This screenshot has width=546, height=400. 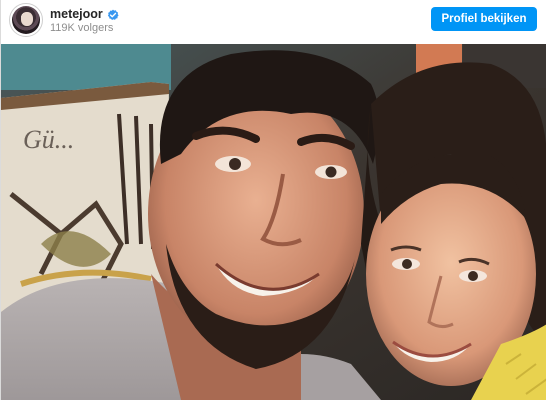 What do you see at coordinates (113, 14) in the screenshot?
I see `verified-badge-icon` at bounding box center [113, 14].